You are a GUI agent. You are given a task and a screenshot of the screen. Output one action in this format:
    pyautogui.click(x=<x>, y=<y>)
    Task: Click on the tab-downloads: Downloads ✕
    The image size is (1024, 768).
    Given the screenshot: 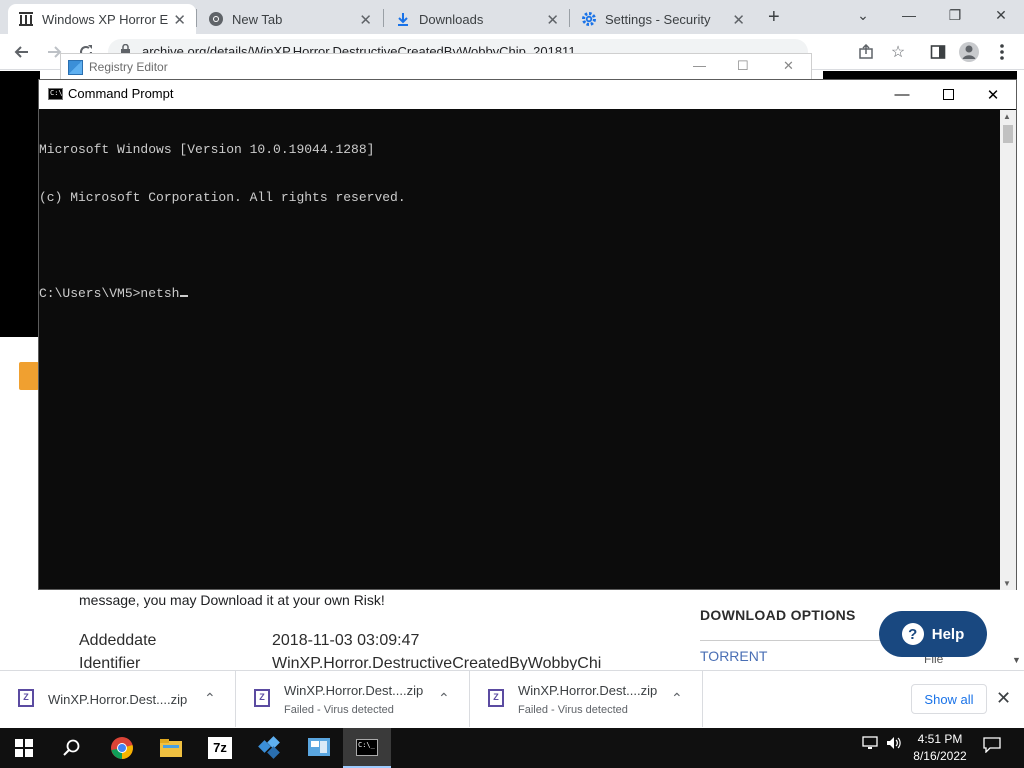 What is the action you would take?
    pyautogui.click(x=477, y=19)
    